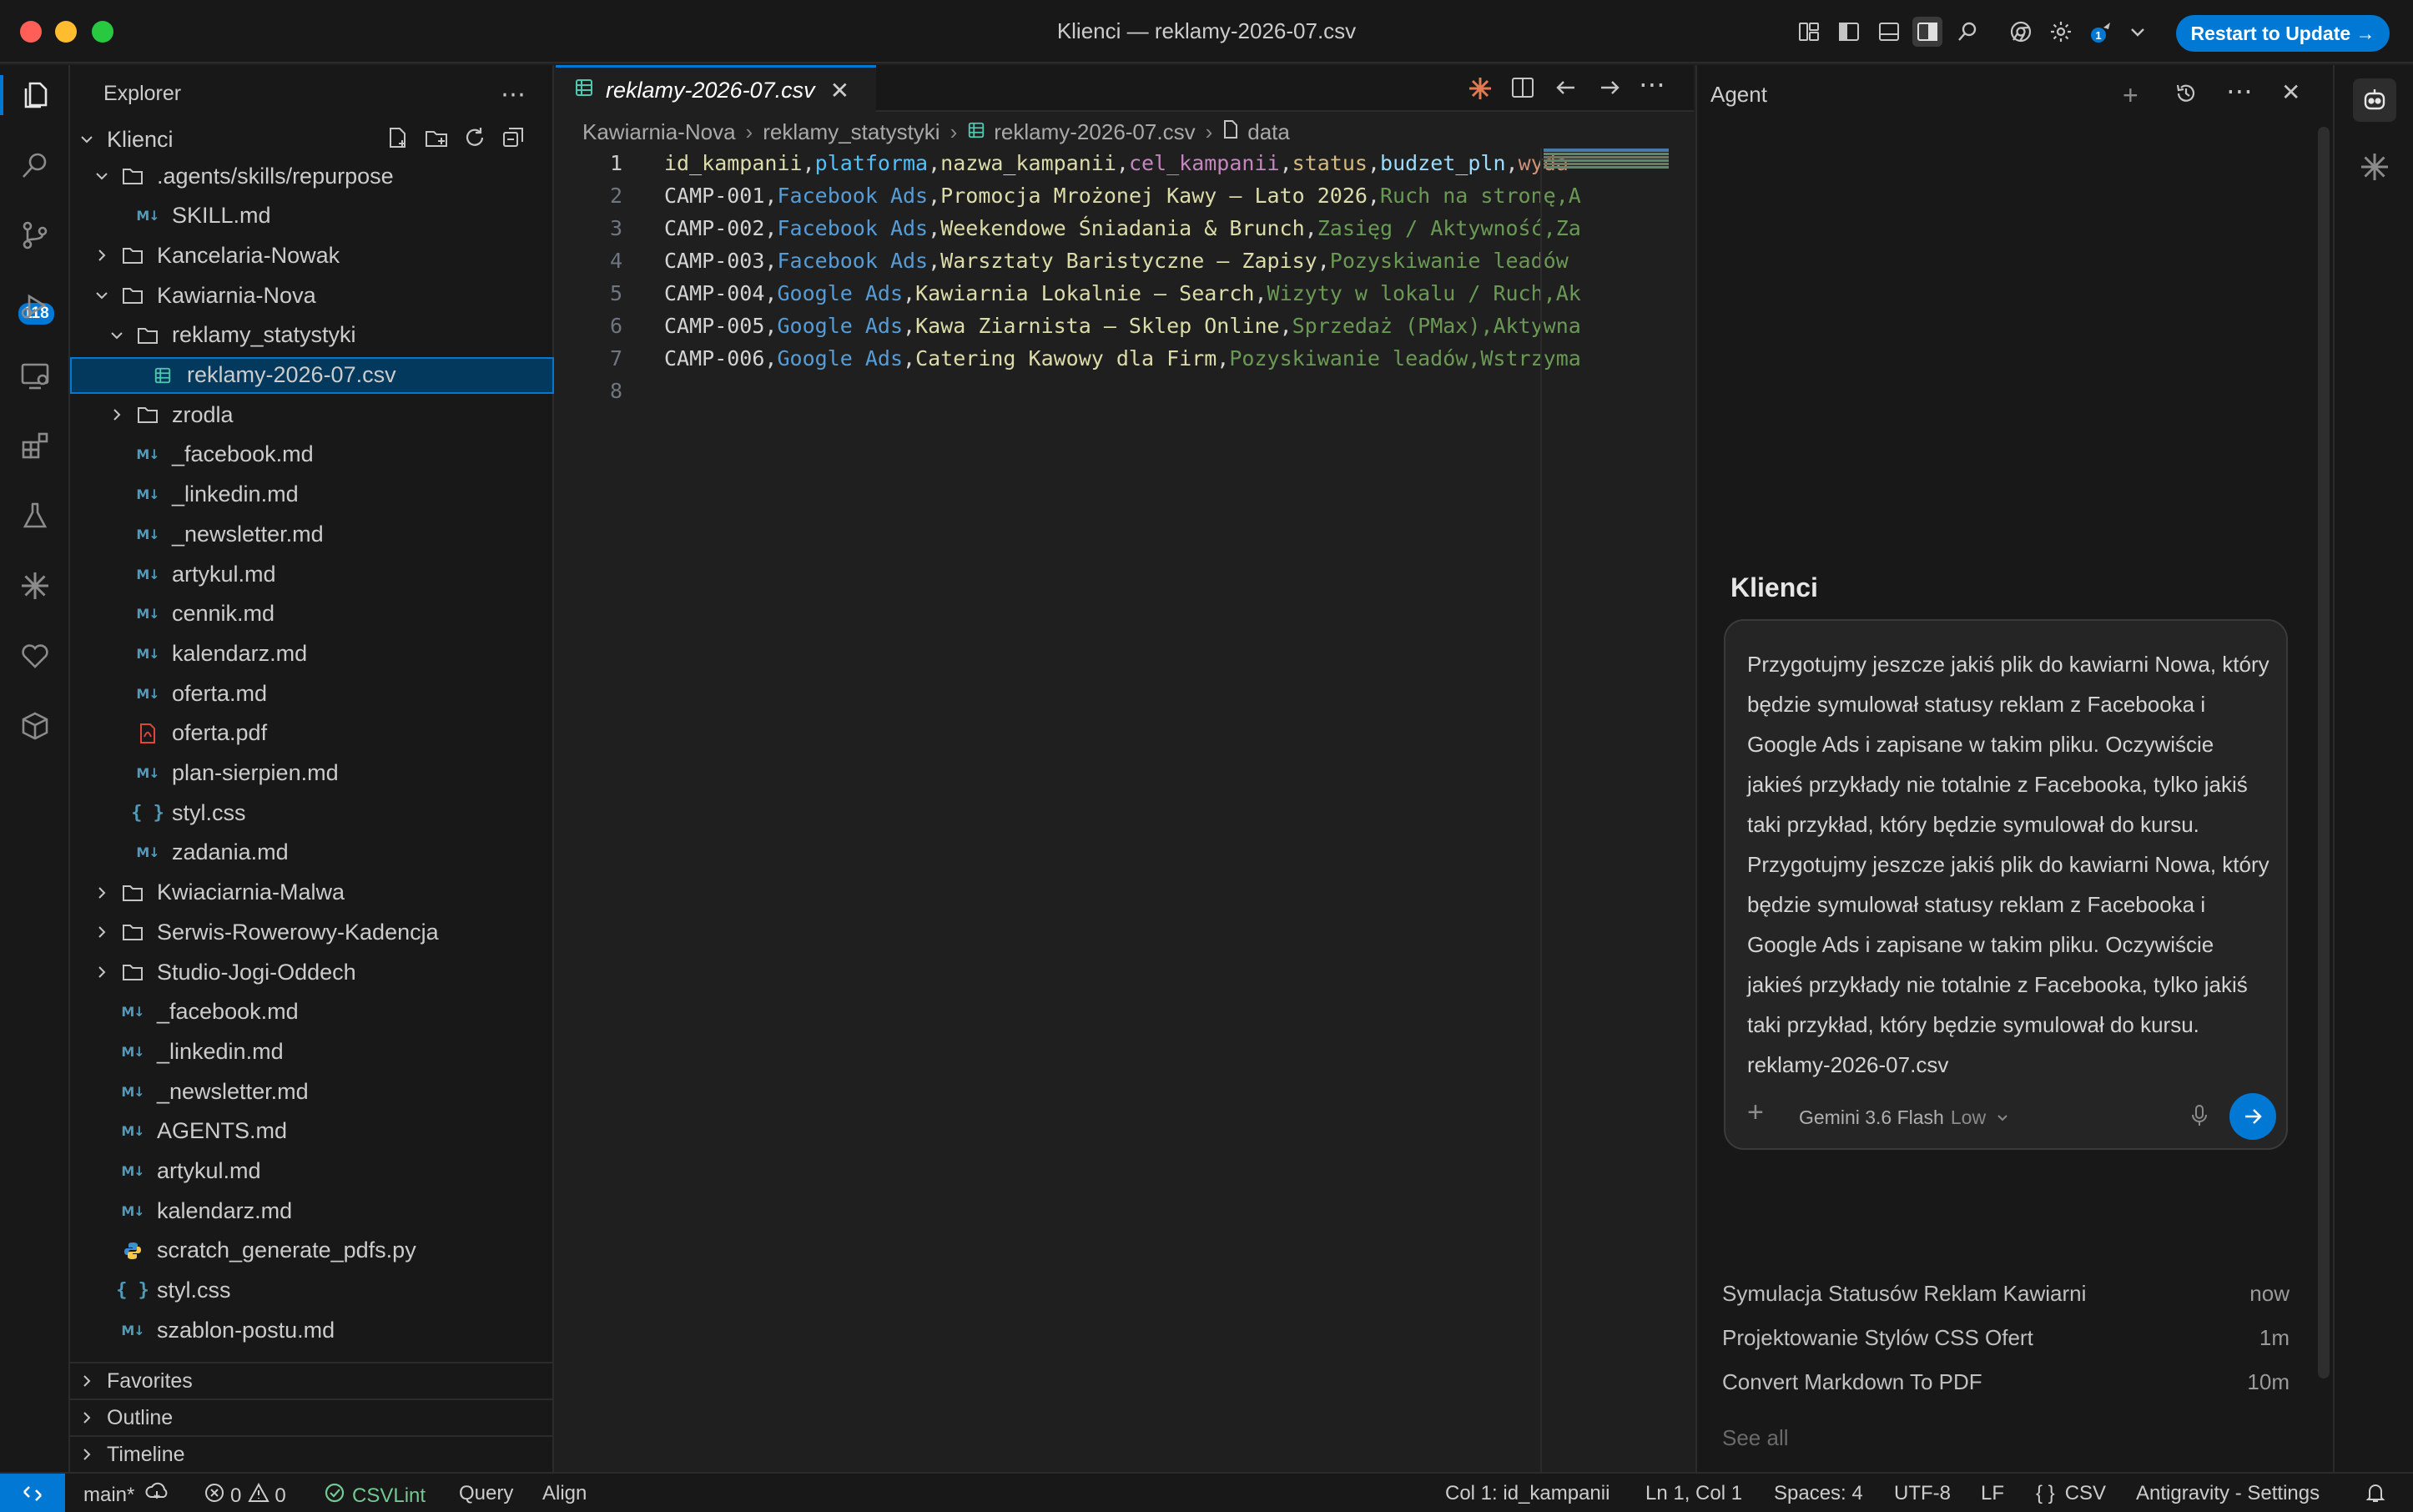  I want to click on collapse-all-icon, so click(513, 139).